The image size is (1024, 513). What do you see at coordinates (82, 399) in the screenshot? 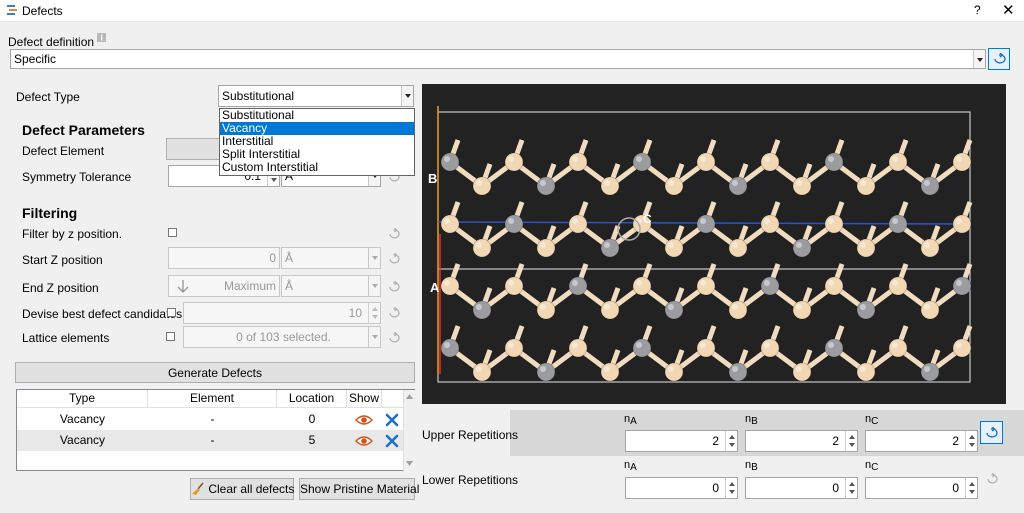
I see `column-header-type: Type` at bounding box center [82, 399].